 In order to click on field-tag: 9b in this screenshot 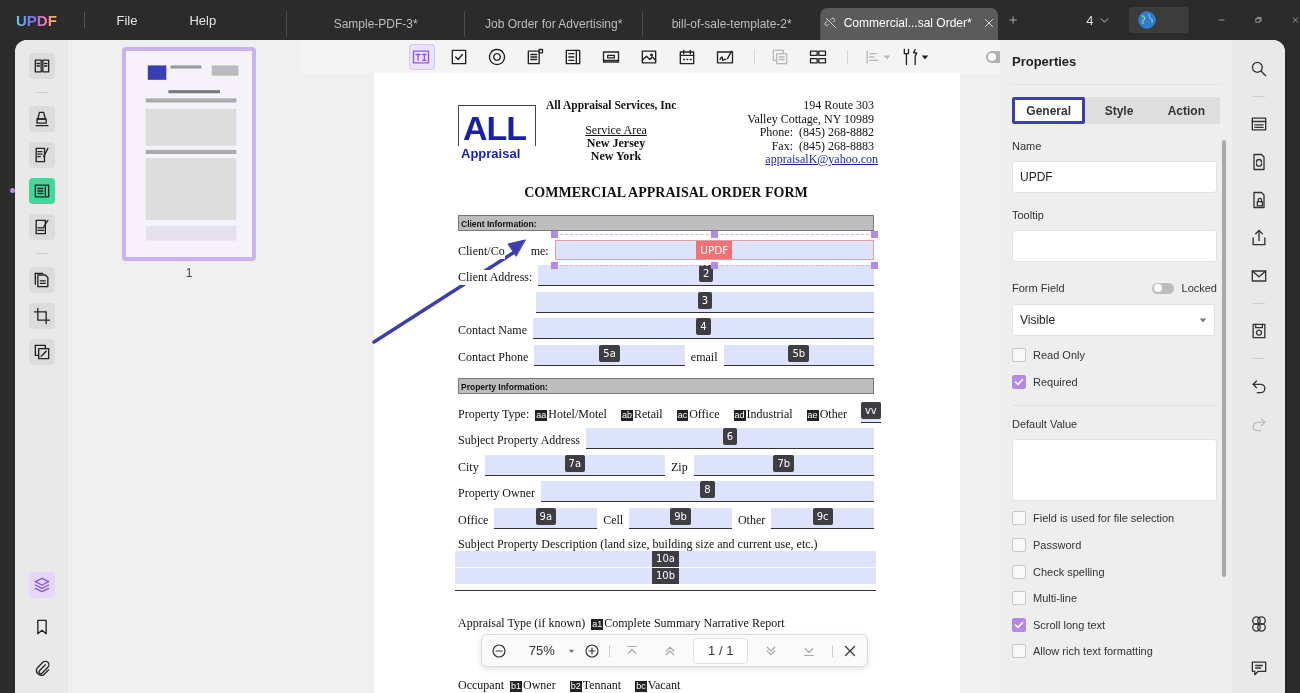, I will do `click(680, 516)`.